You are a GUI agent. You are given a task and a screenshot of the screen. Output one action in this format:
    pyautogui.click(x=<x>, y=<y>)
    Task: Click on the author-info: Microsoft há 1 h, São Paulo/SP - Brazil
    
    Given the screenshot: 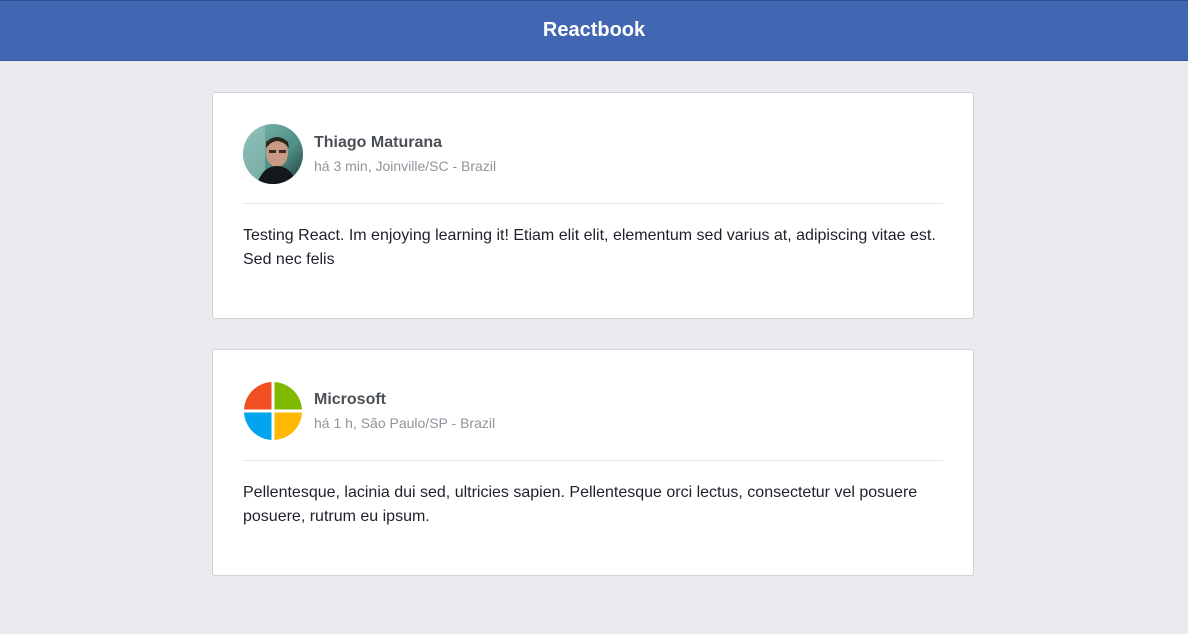 What is the action you would take?
    pyautogui.click(x=404, y=411)
    